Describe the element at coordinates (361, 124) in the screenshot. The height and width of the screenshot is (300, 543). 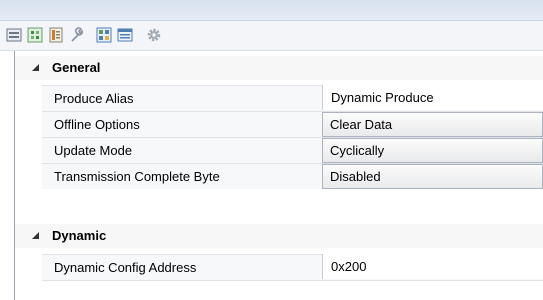
I see `property-value: Clear Data` at that location.